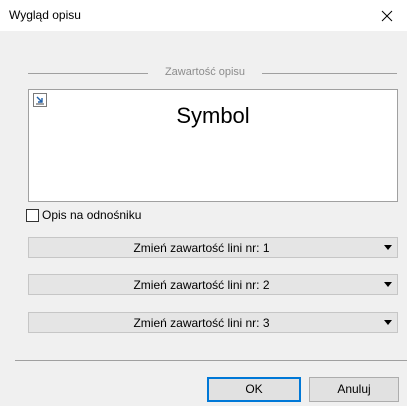 The width and height of the screenshot is (407, 406). Describe the element at coordinates (32, 215) in the screenshot. I see `checkbox-box` at that location.